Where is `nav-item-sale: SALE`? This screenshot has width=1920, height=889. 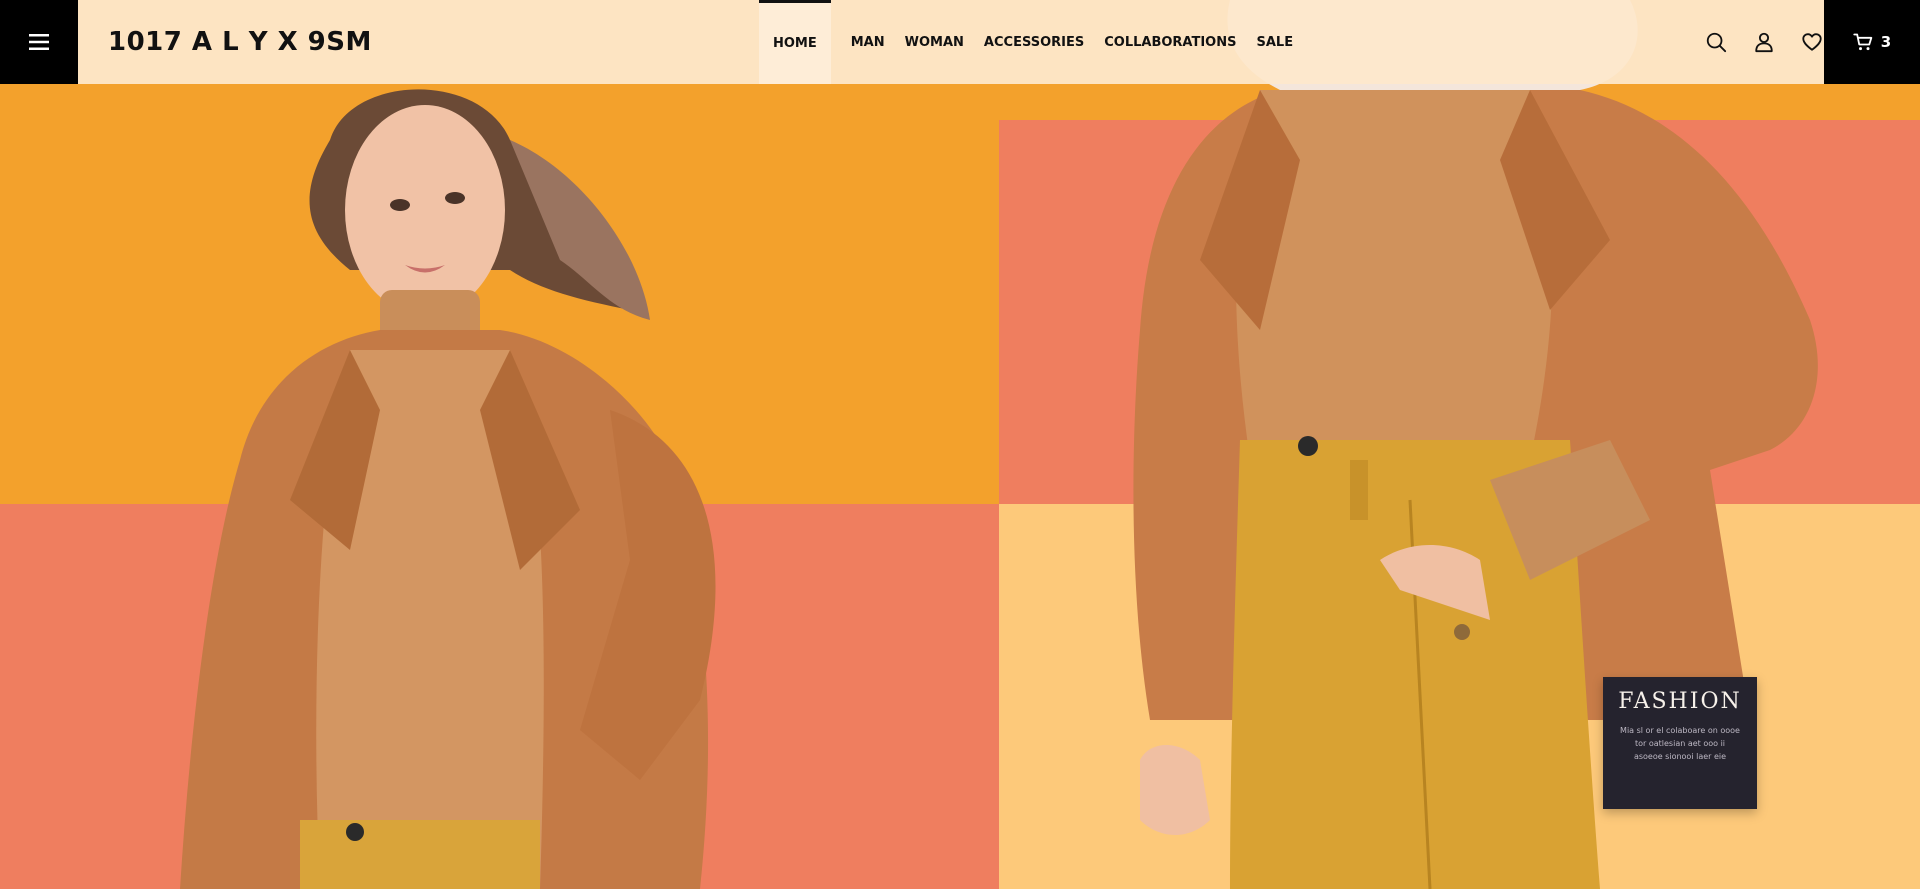
nav-item-sale: SALE is located at coordinates (1274, 42).